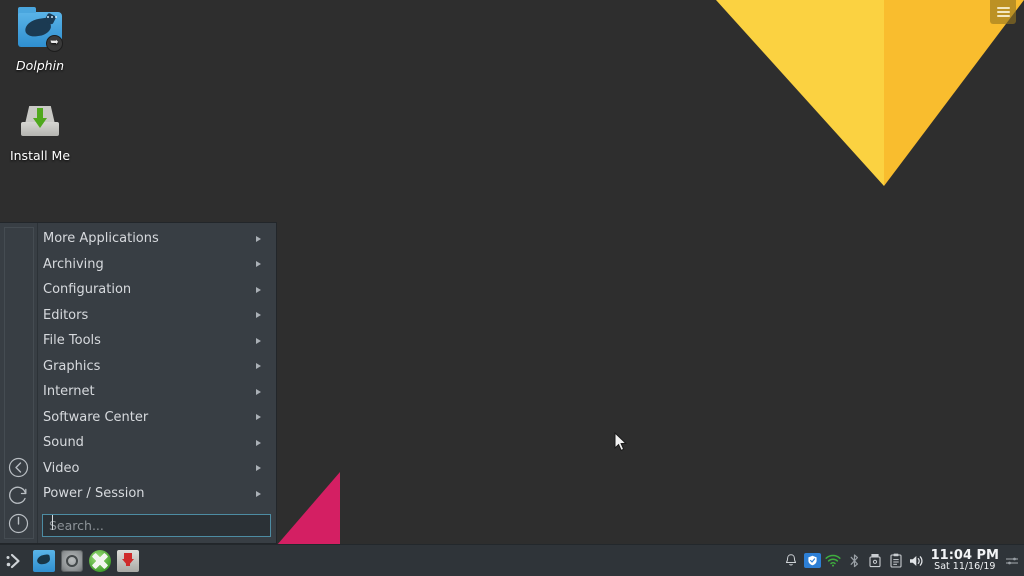  I want to click on speaker-icon, so click(917, 560).